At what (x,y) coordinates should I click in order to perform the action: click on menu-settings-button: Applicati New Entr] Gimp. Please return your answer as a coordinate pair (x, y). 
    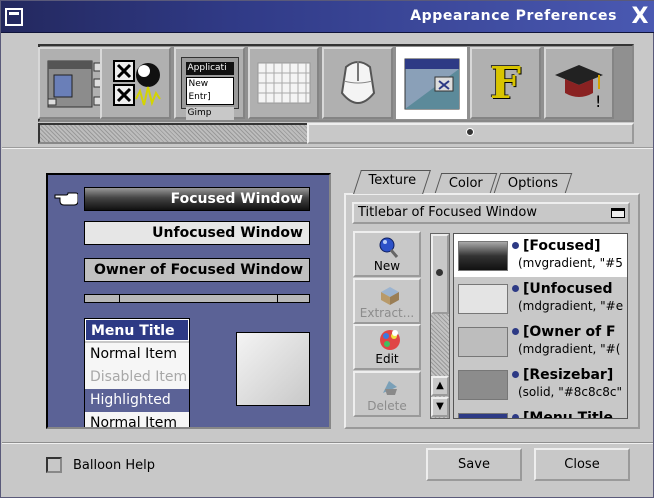
    Looking at the image, I should click on (209, 83).